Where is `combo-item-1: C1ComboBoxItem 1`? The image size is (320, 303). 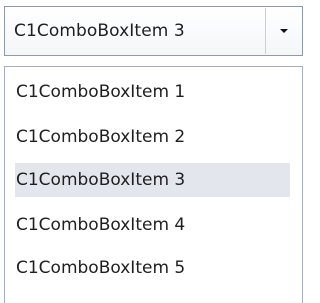 combo-item-1: C1ComboBoxItem 1 is located at coordinates (152, 92).